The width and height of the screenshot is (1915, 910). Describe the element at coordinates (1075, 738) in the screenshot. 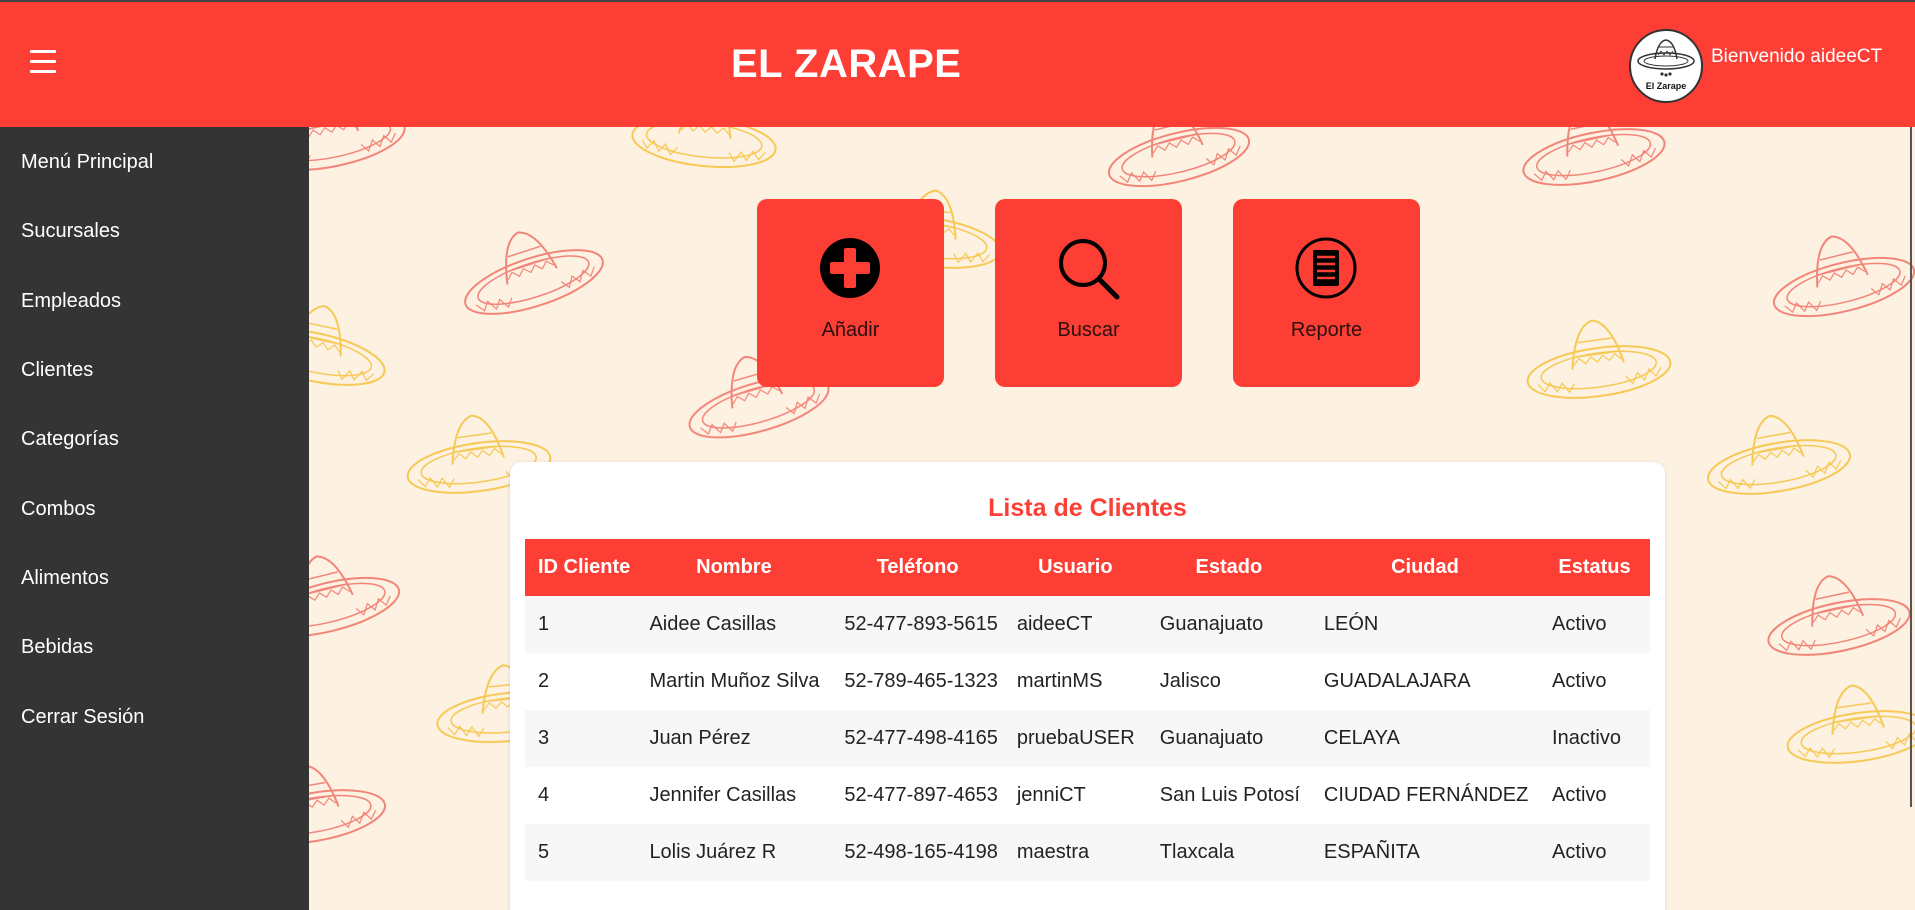

I see `cell-usuario: pruebaUSER` at that location.